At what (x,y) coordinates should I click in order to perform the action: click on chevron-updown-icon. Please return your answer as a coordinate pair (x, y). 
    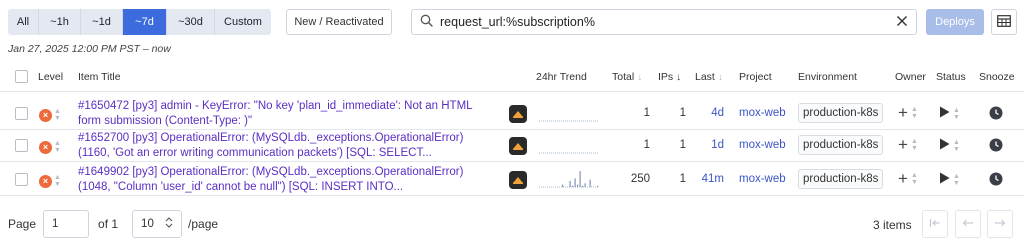
    Looking at the image, I should click on (169, 224).